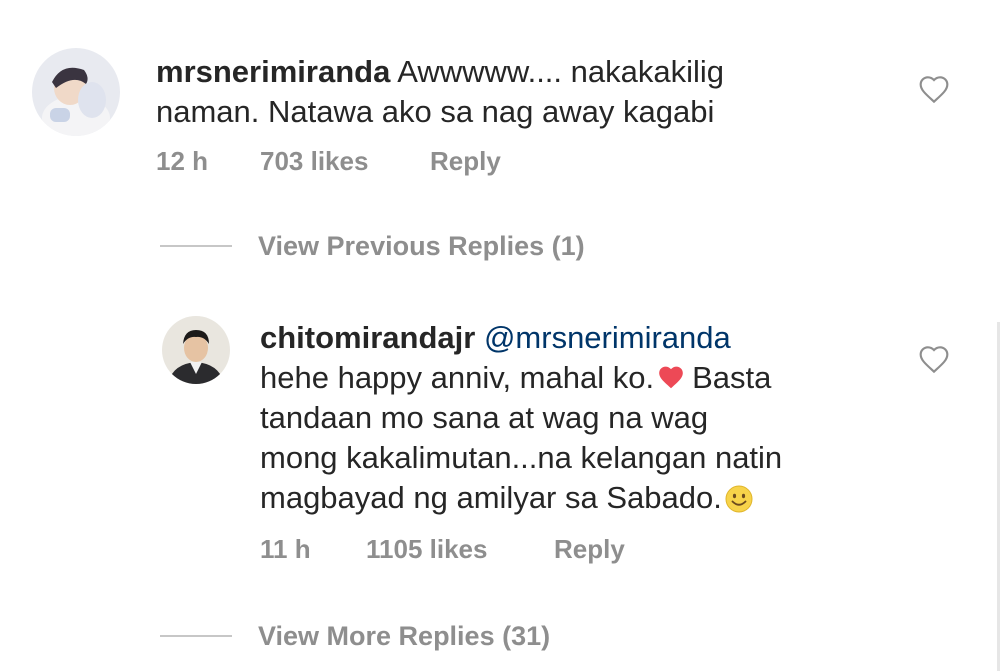  What do you see at coordinates (589, 549) in the screenshot?
I see `reply-reply-button: Reply` at bounding box center [589, 549].